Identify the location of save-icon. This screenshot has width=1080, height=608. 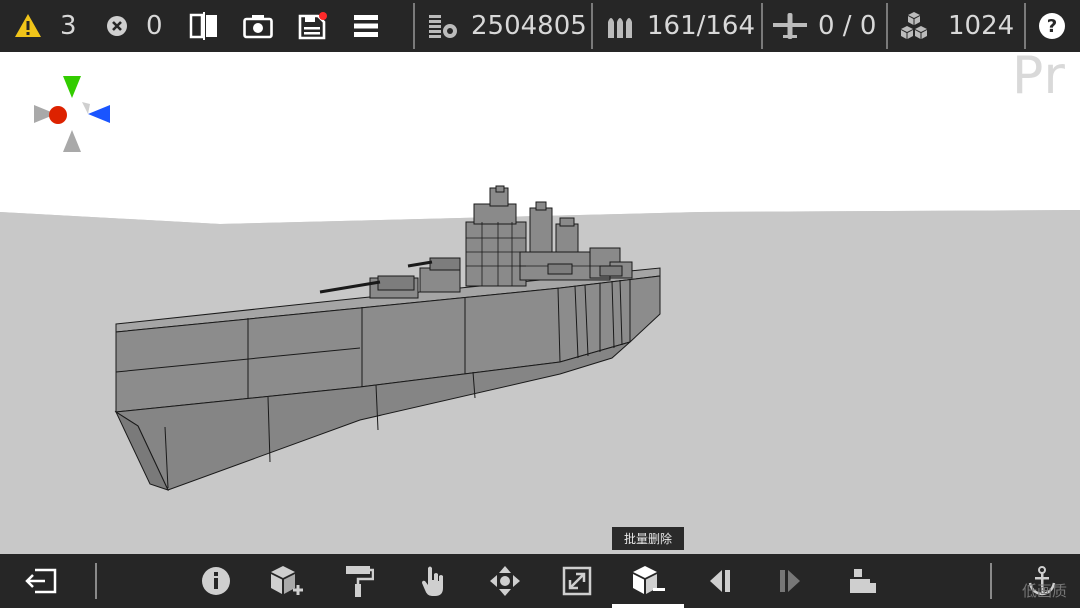
(313, 26).